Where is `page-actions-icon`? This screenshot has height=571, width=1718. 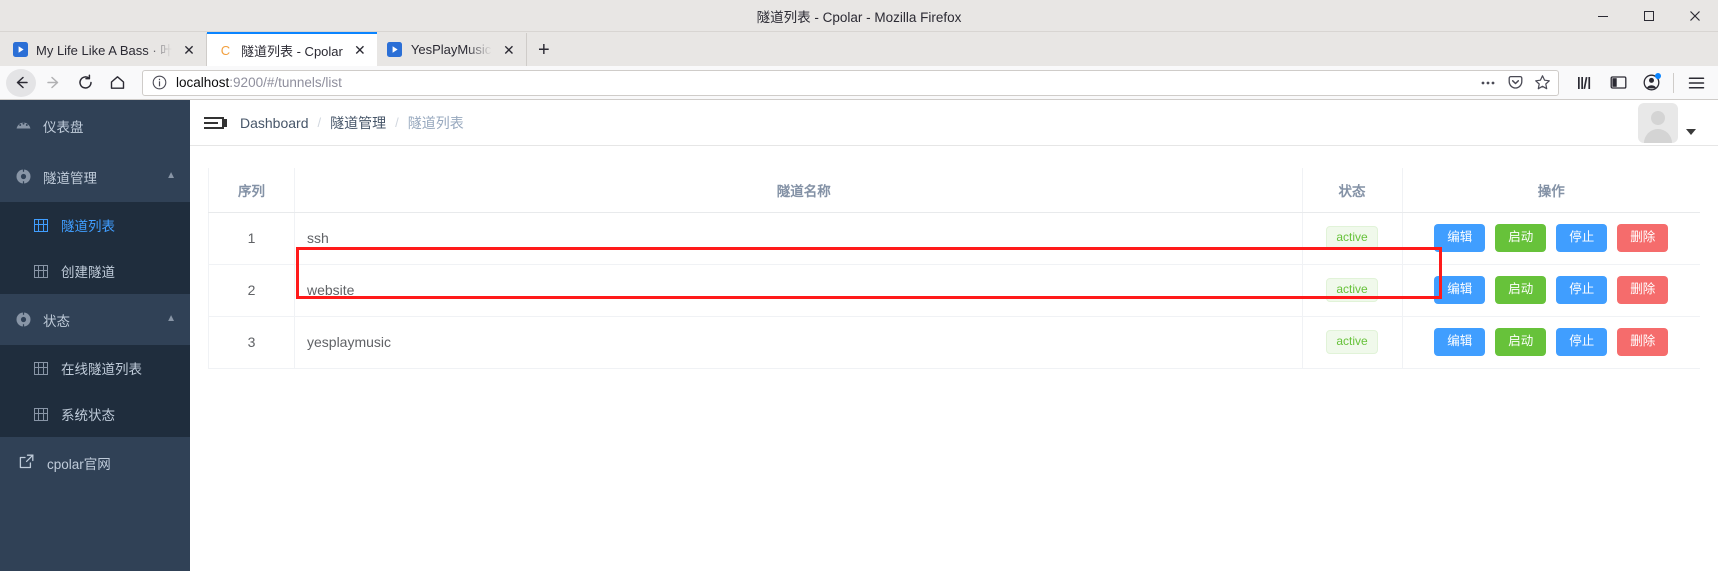
page-actions-icon is located at coordinates (1488, 83).